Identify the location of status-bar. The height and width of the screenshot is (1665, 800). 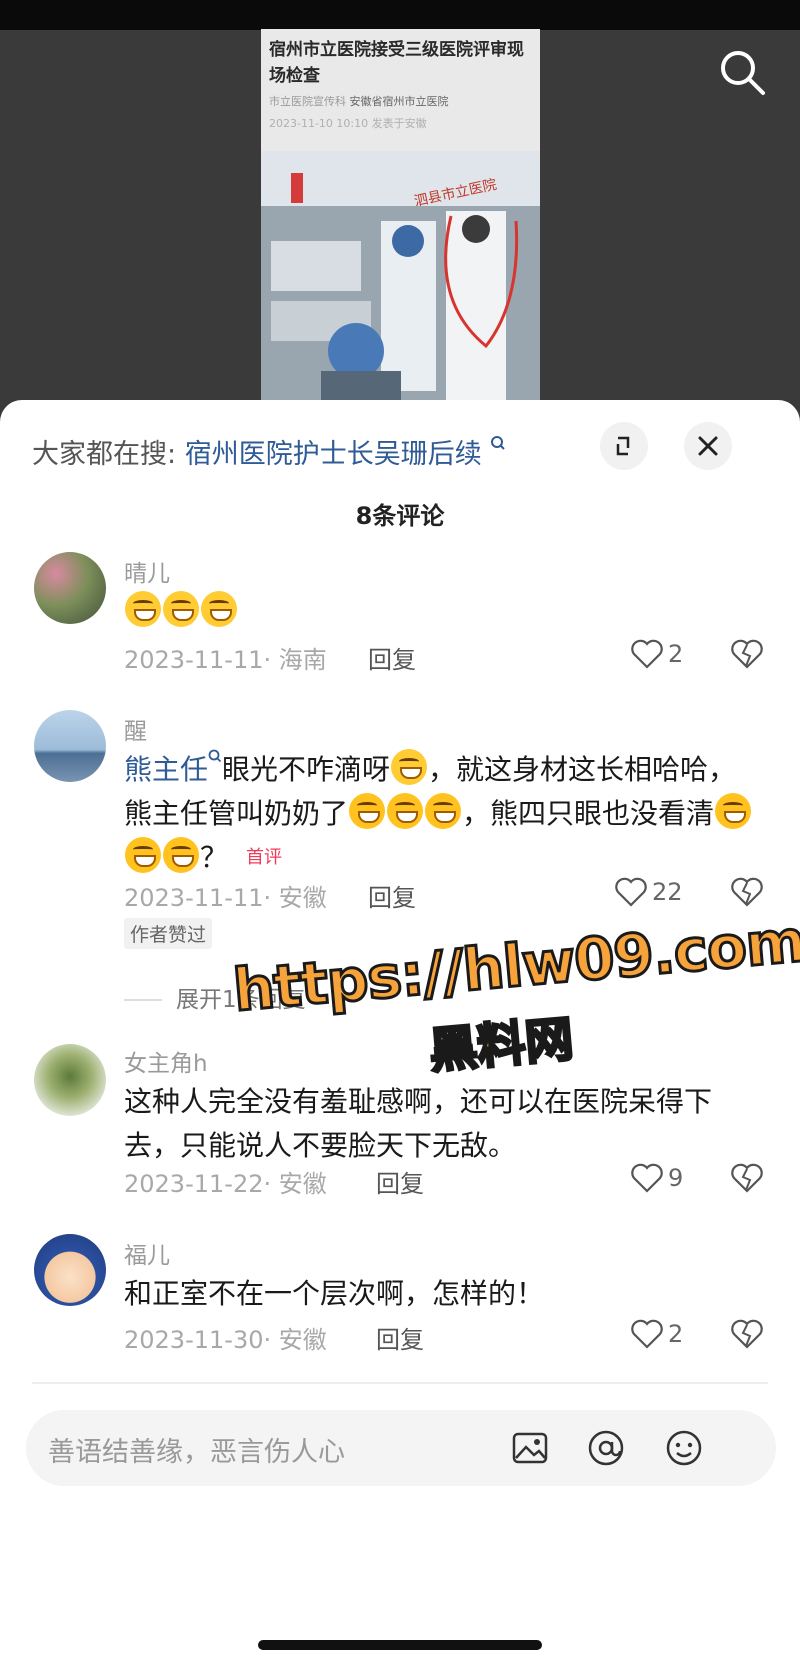
(400, 15).